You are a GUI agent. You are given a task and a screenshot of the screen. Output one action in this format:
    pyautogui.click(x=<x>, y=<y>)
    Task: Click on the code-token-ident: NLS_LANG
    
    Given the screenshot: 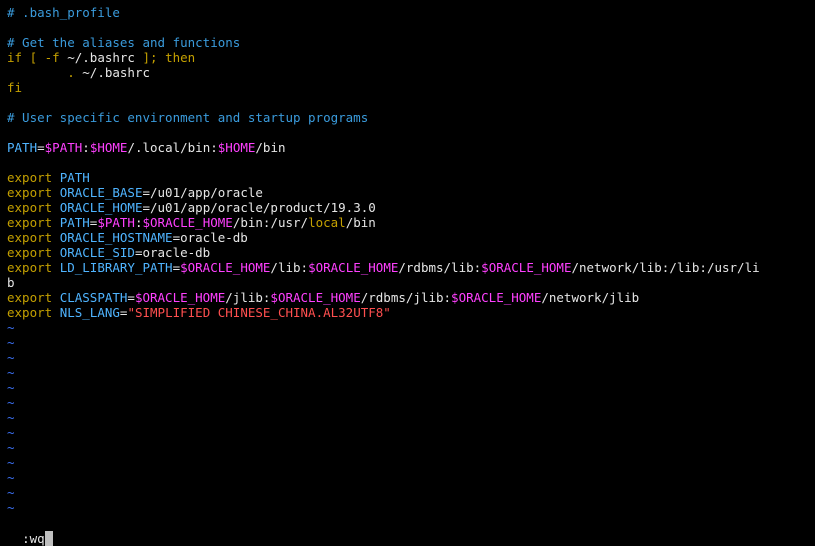 What is the action you would take?
    pyautogui.click(x=89, y=312)
    